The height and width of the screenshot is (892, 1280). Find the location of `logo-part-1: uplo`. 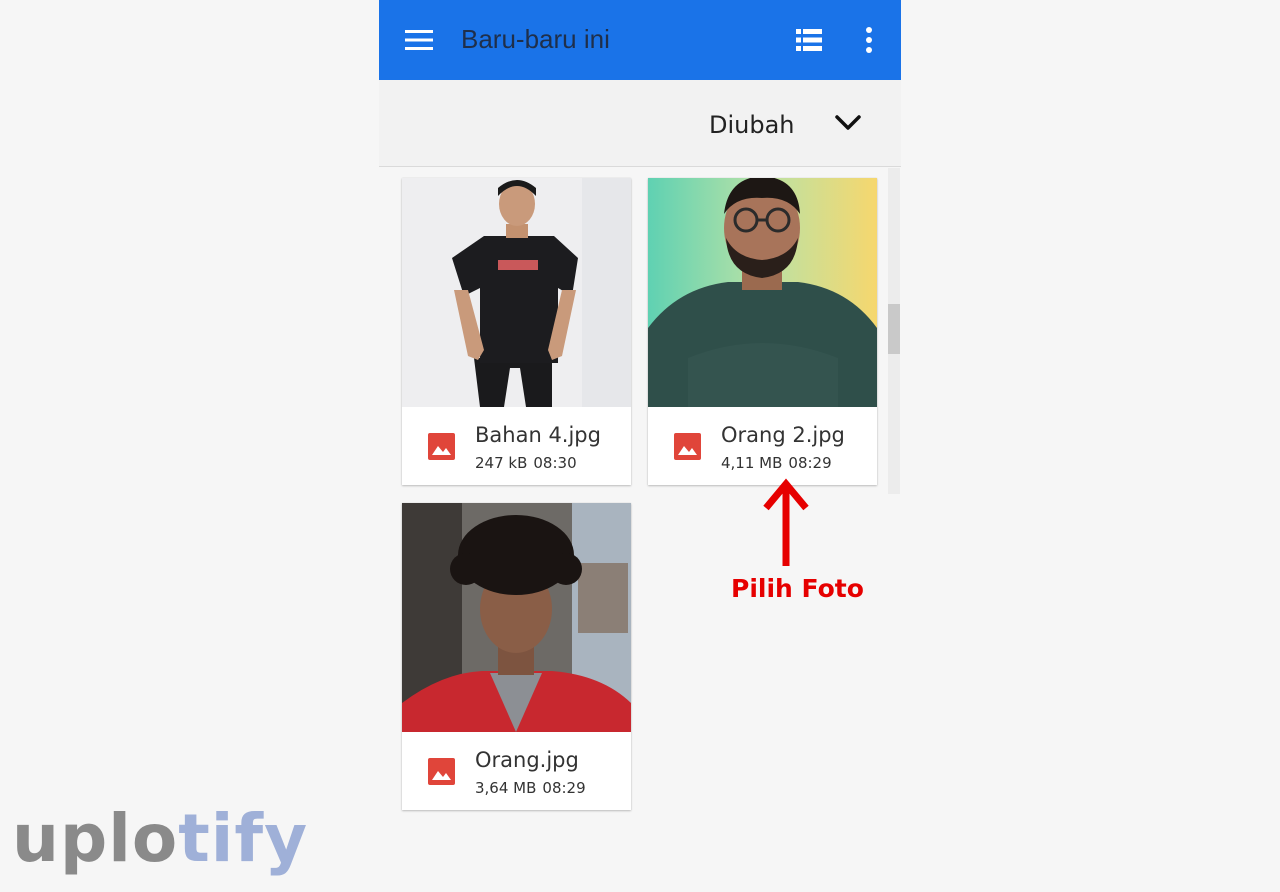

logo-part-1: uplo is located at coordinates (95, 838).